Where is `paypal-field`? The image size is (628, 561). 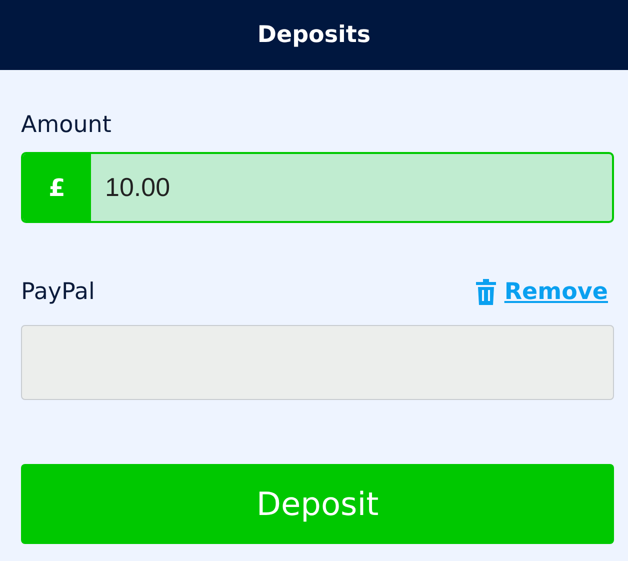 paypal-field is located at coordinates (317, 362).